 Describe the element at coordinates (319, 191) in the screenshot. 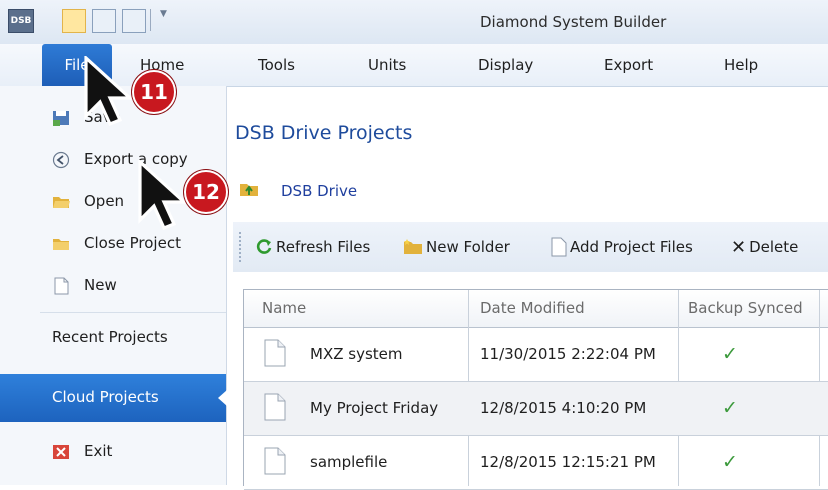

I see `breadcrumb: DSB Drive` at that location.